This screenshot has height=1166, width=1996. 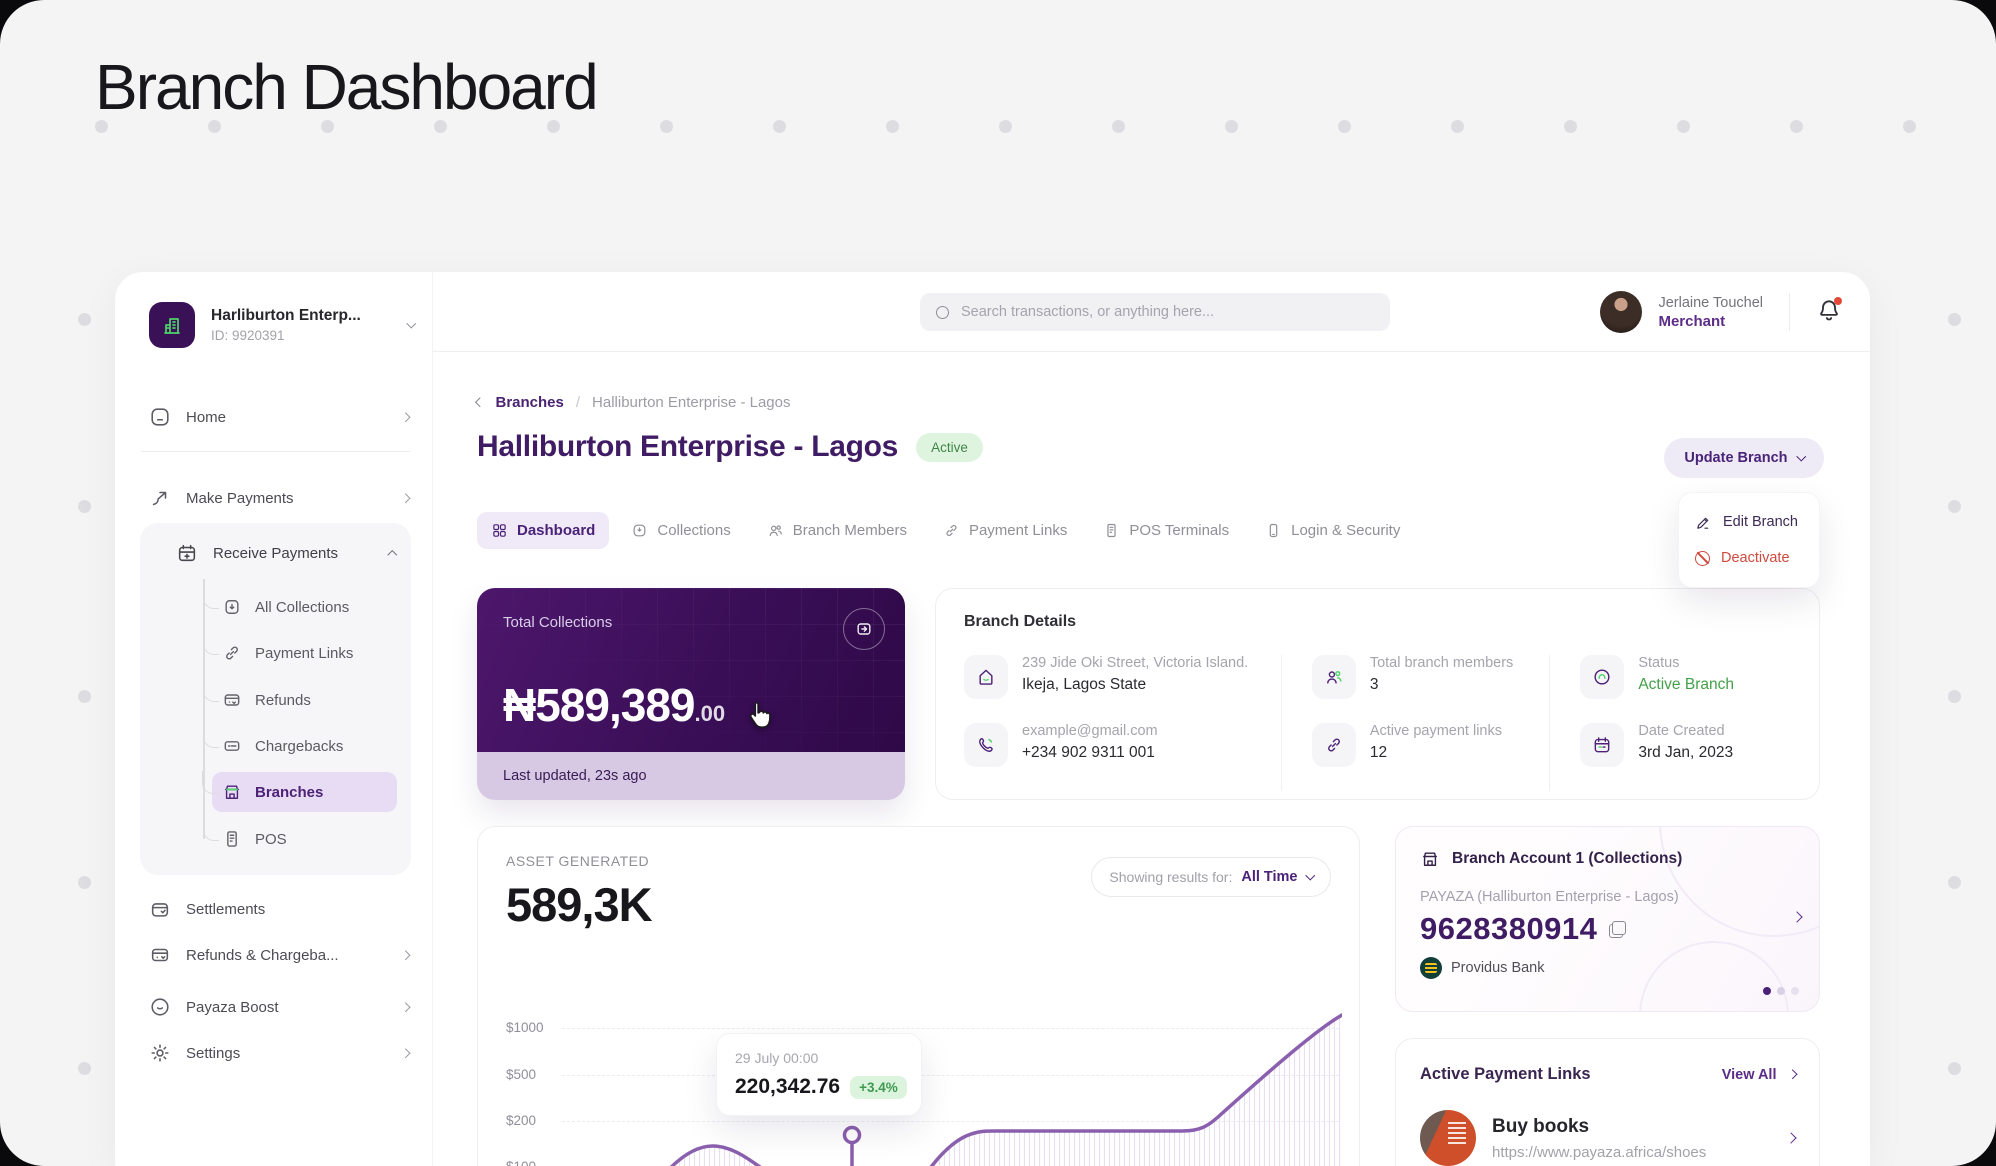 I want to click on tab-pos-terminals: POS Terminals, so click(x=1166, y=530).